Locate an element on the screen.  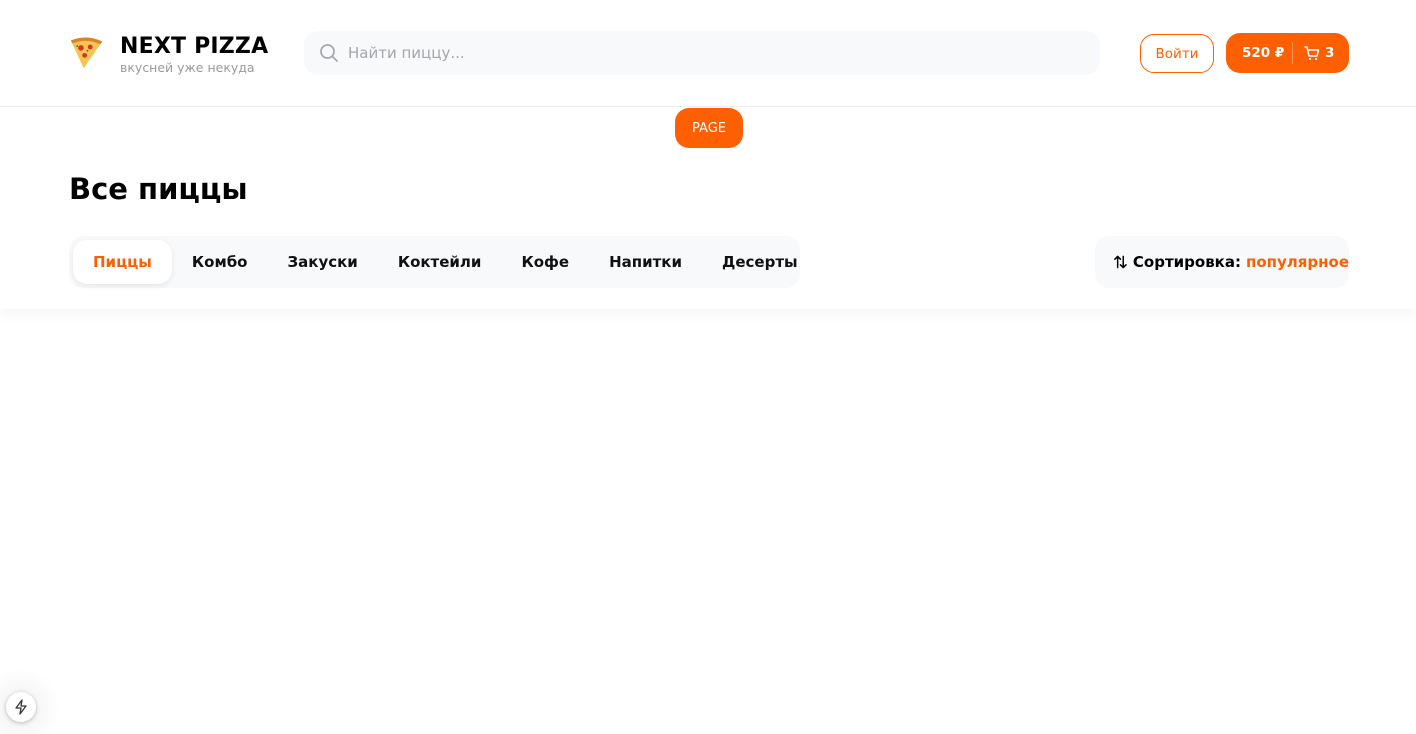
sort-dropdown: Сортировка: популярное is located at coordinates (1222, 262).